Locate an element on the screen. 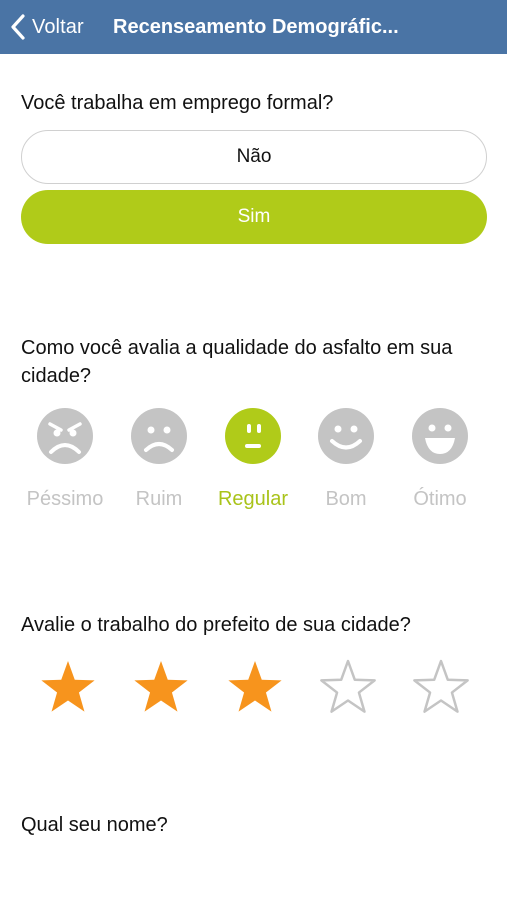 Image resolution: width=507 pixels, height=900 pixels. question-formal-job: Você trabalha em emprego formal? is located at coordinates (177, 103).